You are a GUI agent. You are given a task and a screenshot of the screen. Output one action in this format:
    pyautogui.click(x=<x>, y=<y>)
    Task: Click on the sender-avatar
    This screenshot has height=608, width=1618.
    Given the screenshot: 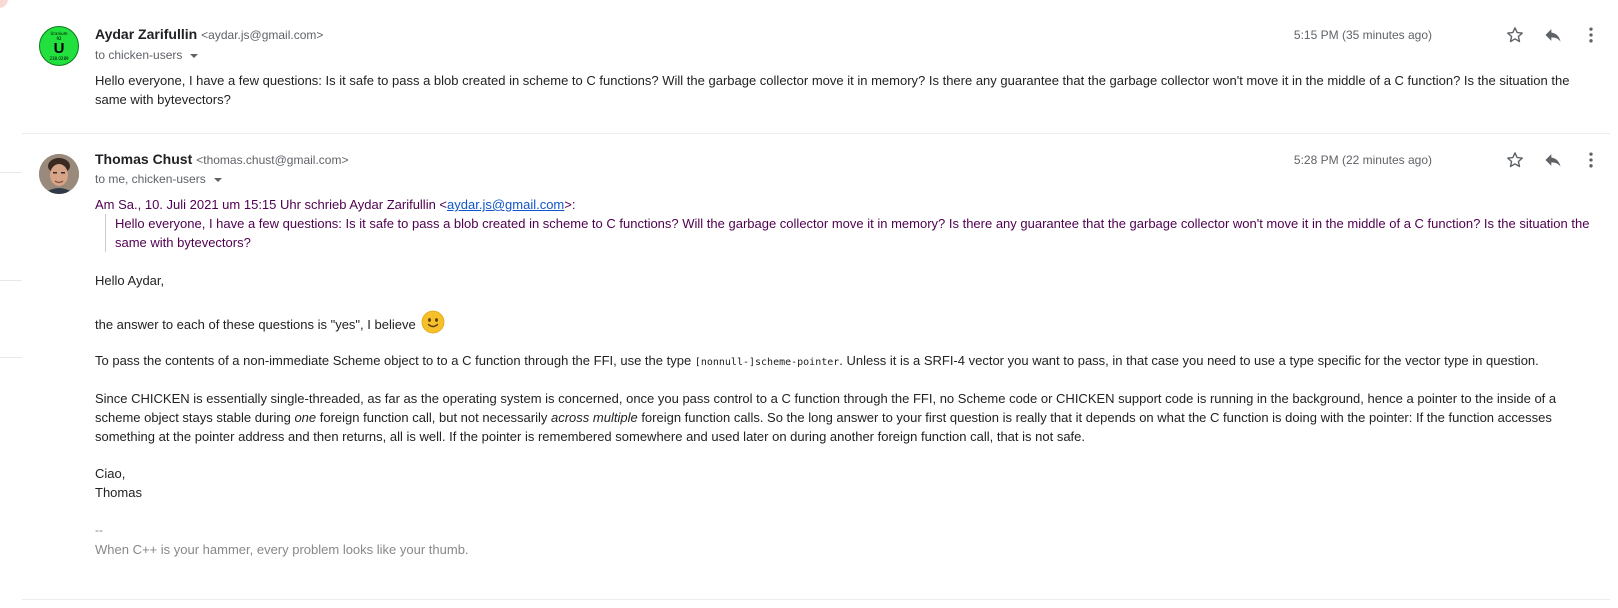 What is the action you would take?
    pyautogui.click(x=59, y=174)
    